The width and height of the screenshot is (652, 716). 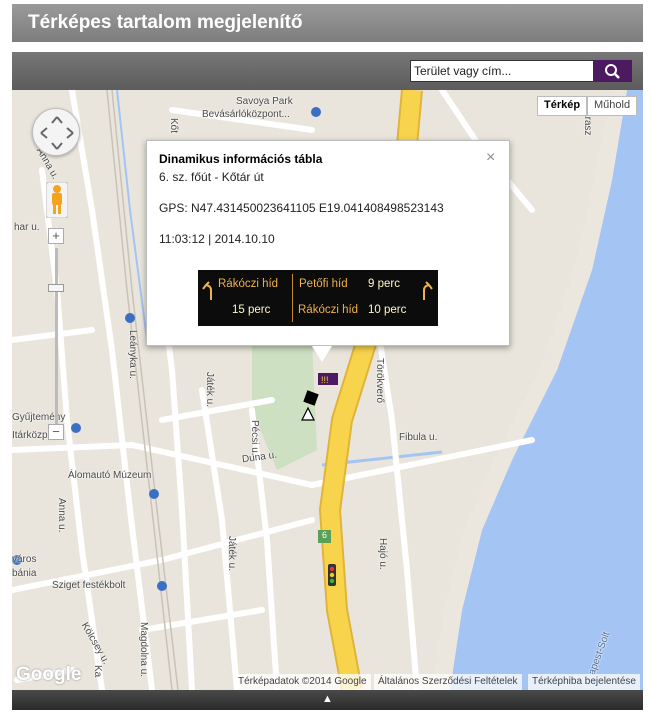 What do you see at coordinates (384, 284) in the screenshot?
I see `vms-right-top-time: 9 perc` at bounding box center [384, 284].